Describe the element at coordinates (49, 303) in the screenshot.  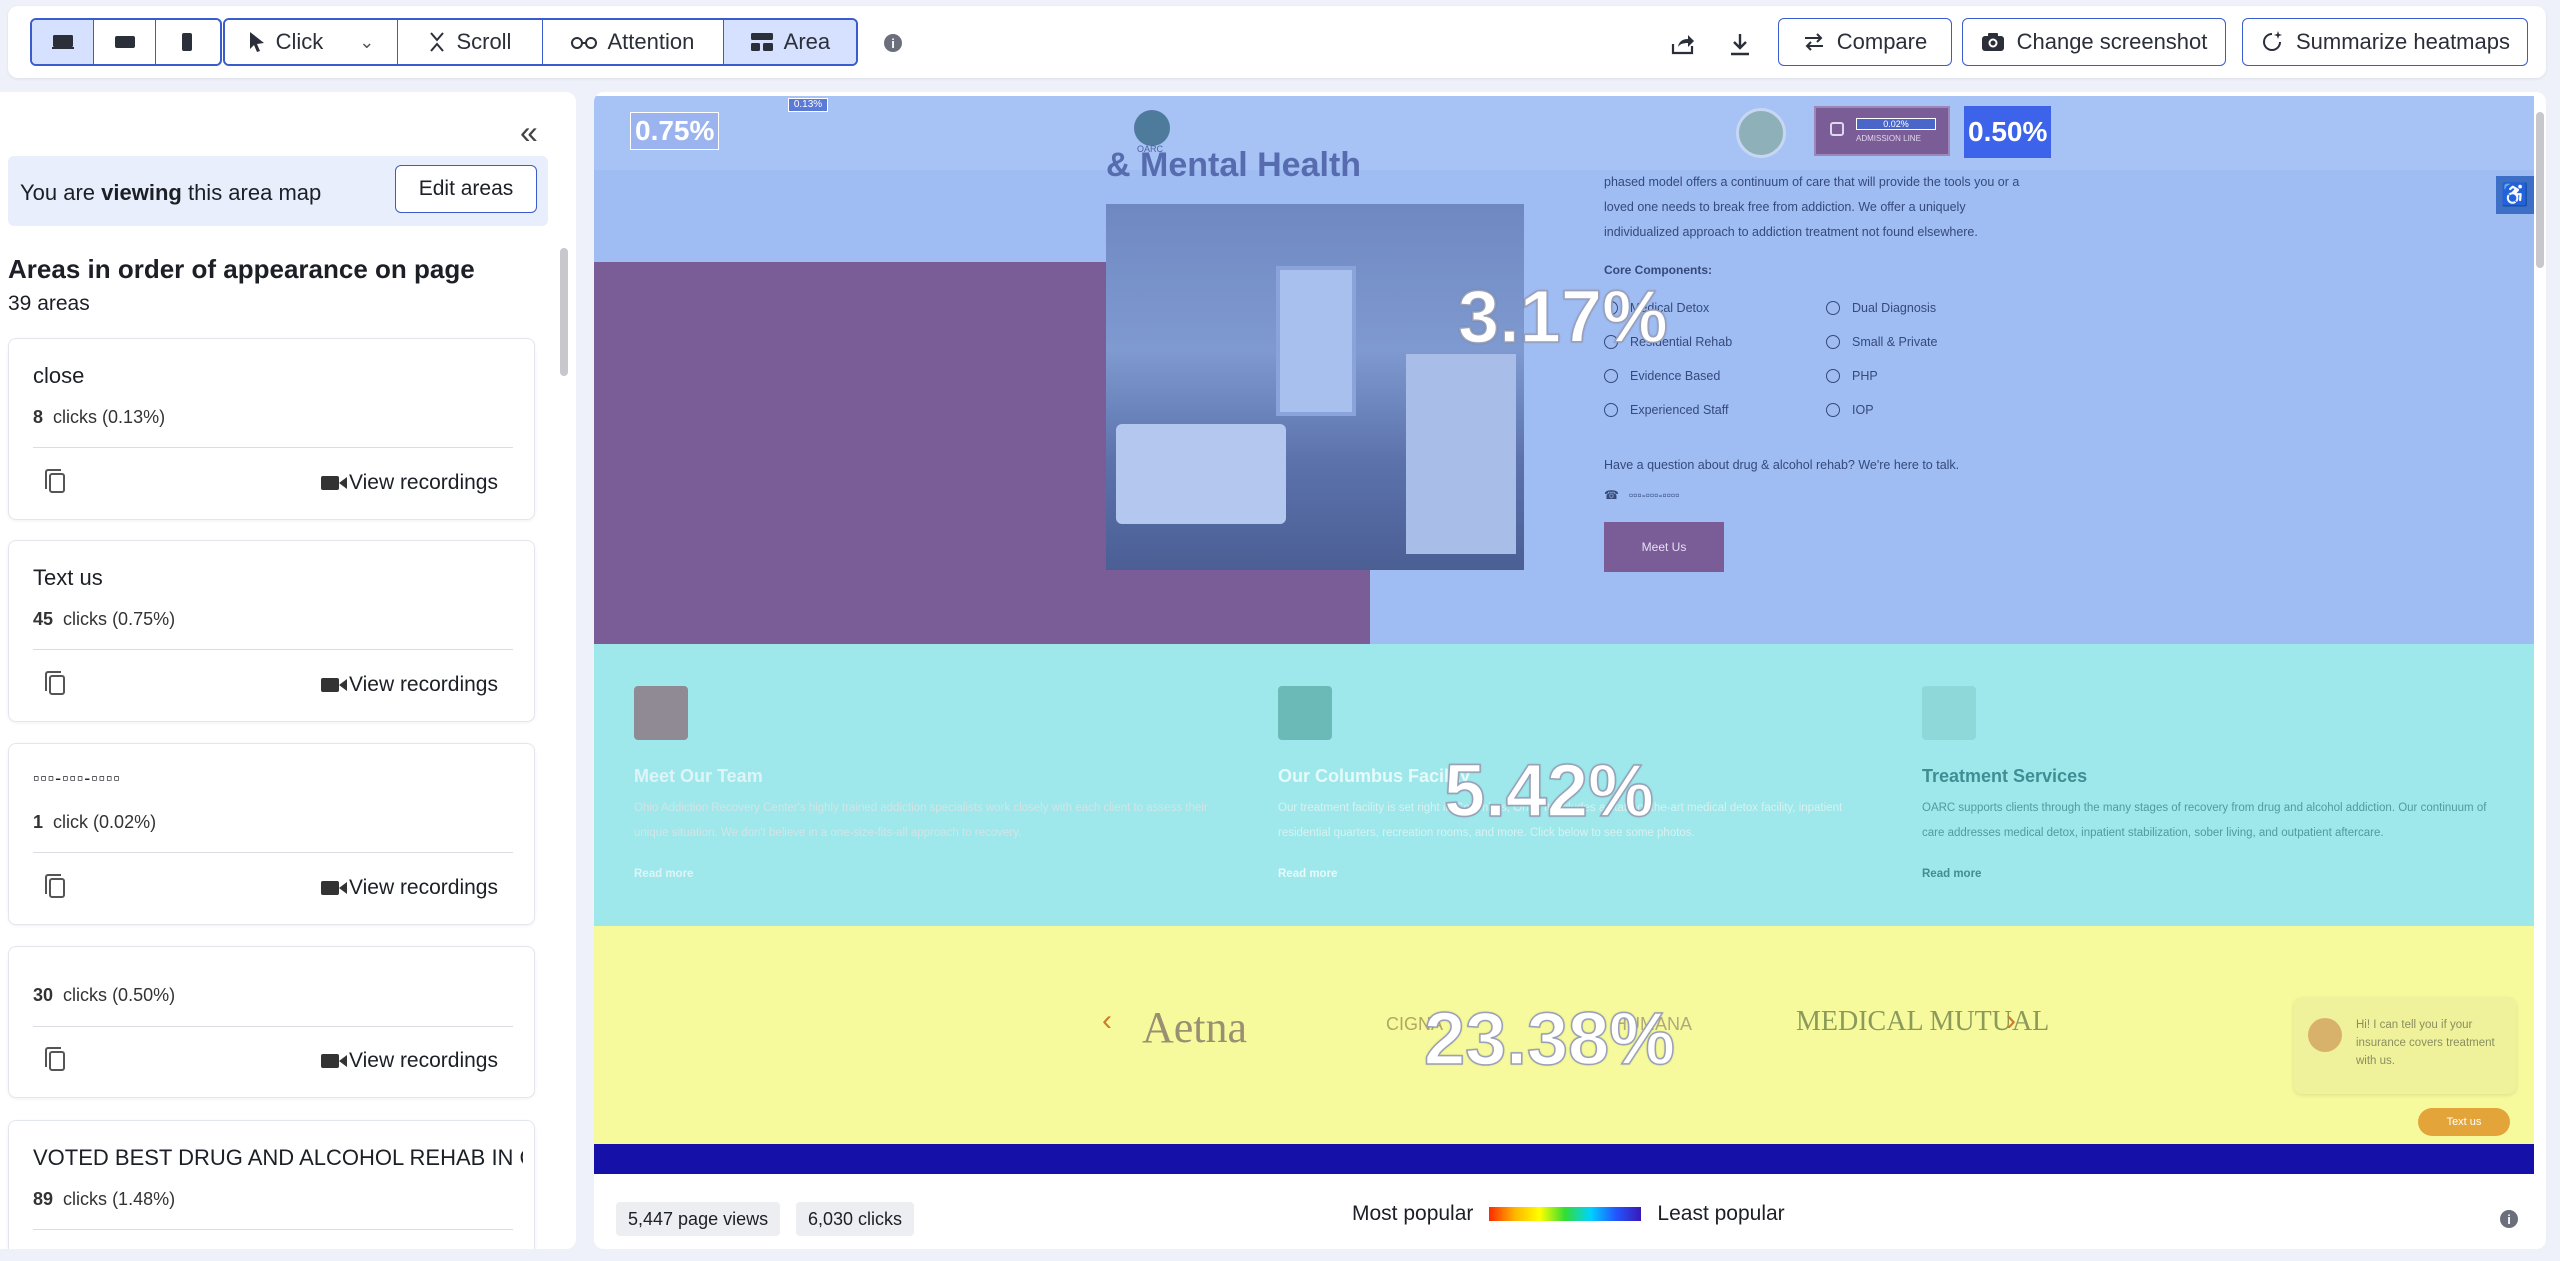
I see `areas-count: 39 areas` at that location.